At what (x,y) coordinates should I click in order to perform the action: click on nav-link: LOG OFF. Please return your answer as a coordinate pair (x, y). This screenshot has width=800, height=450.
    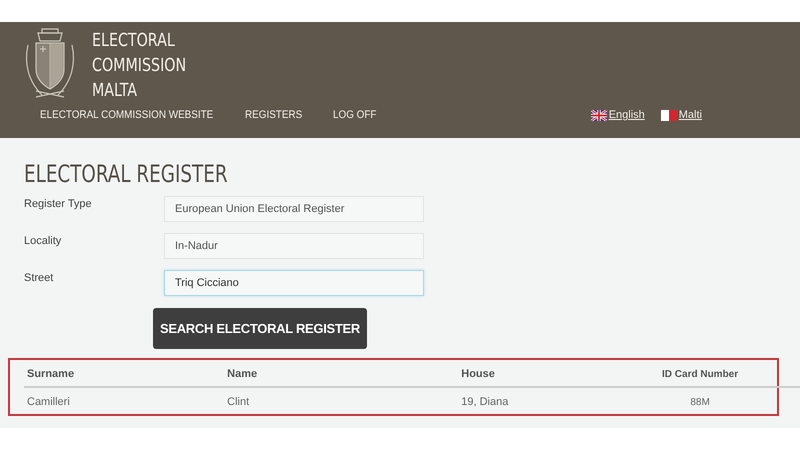
    Looking at the image, I should click on (355, 115).